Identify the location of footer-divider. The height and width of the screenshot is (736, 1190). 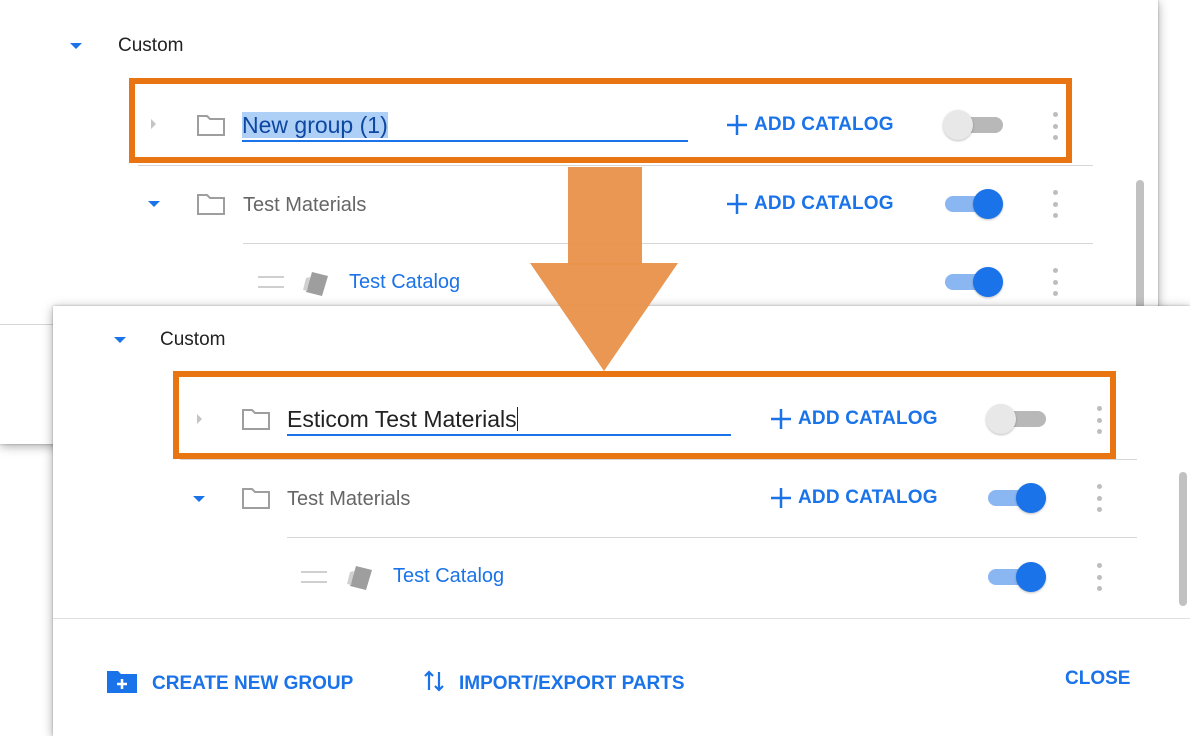
(621, 618).